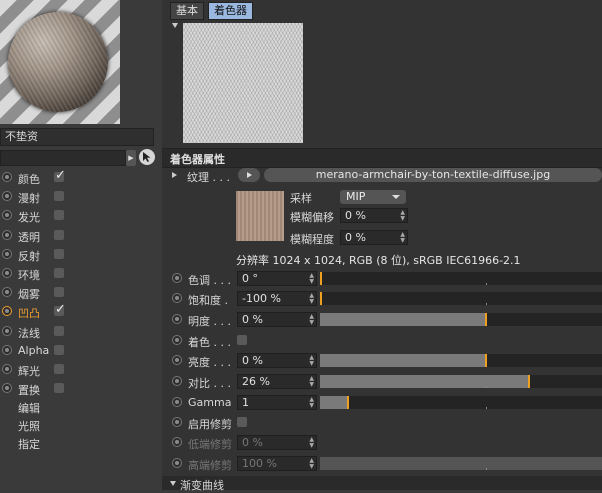 This screenshot has width=602, height=493. I want to click on collapse-triangle-icon, so click(175, 25).